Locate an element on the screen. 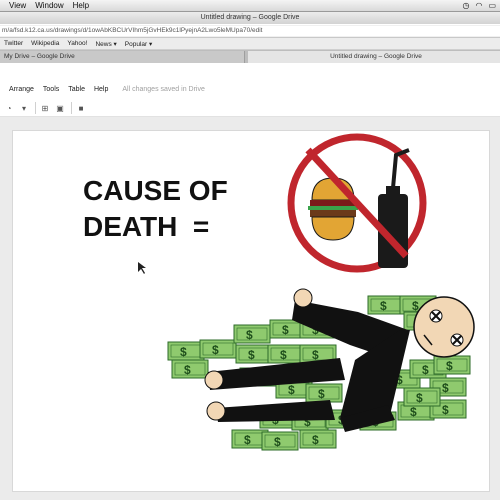 The height and width of the screenshot is (500, 500). burger-icon is located at coordinates (333, 209).